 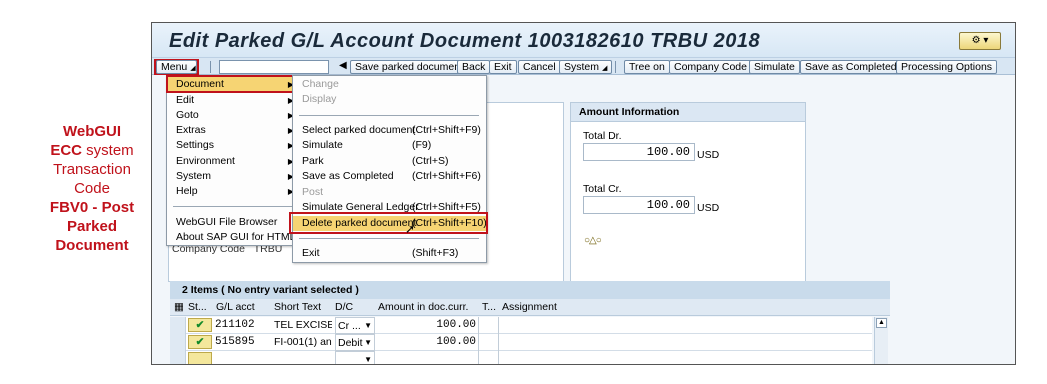 What do you see at coordinates (66, 150) in the screenshot?
I see `caption-ecc: ECC` at bounding box center [66, 150].